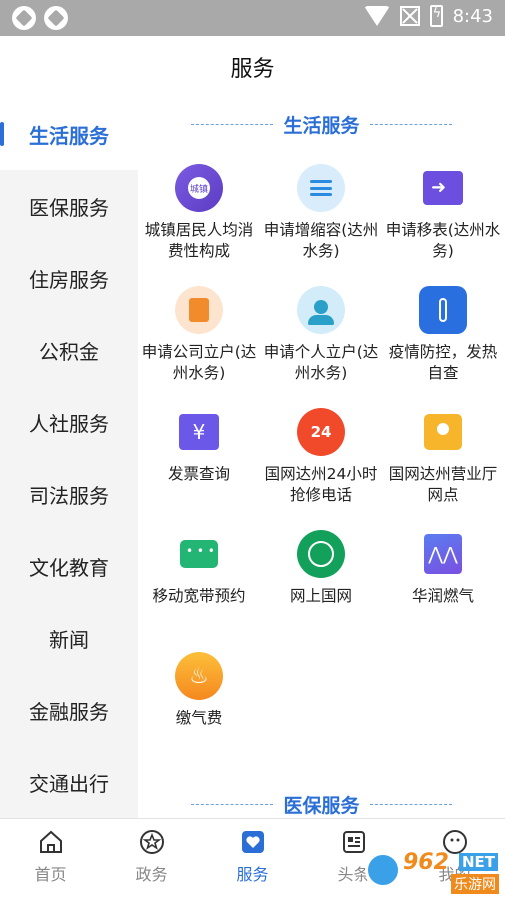 This screenshot has width=505, height=897. What do you see at coordinates (51, 842) in the screenshot?
I see `home-icon` at bounding box center [51, 842].